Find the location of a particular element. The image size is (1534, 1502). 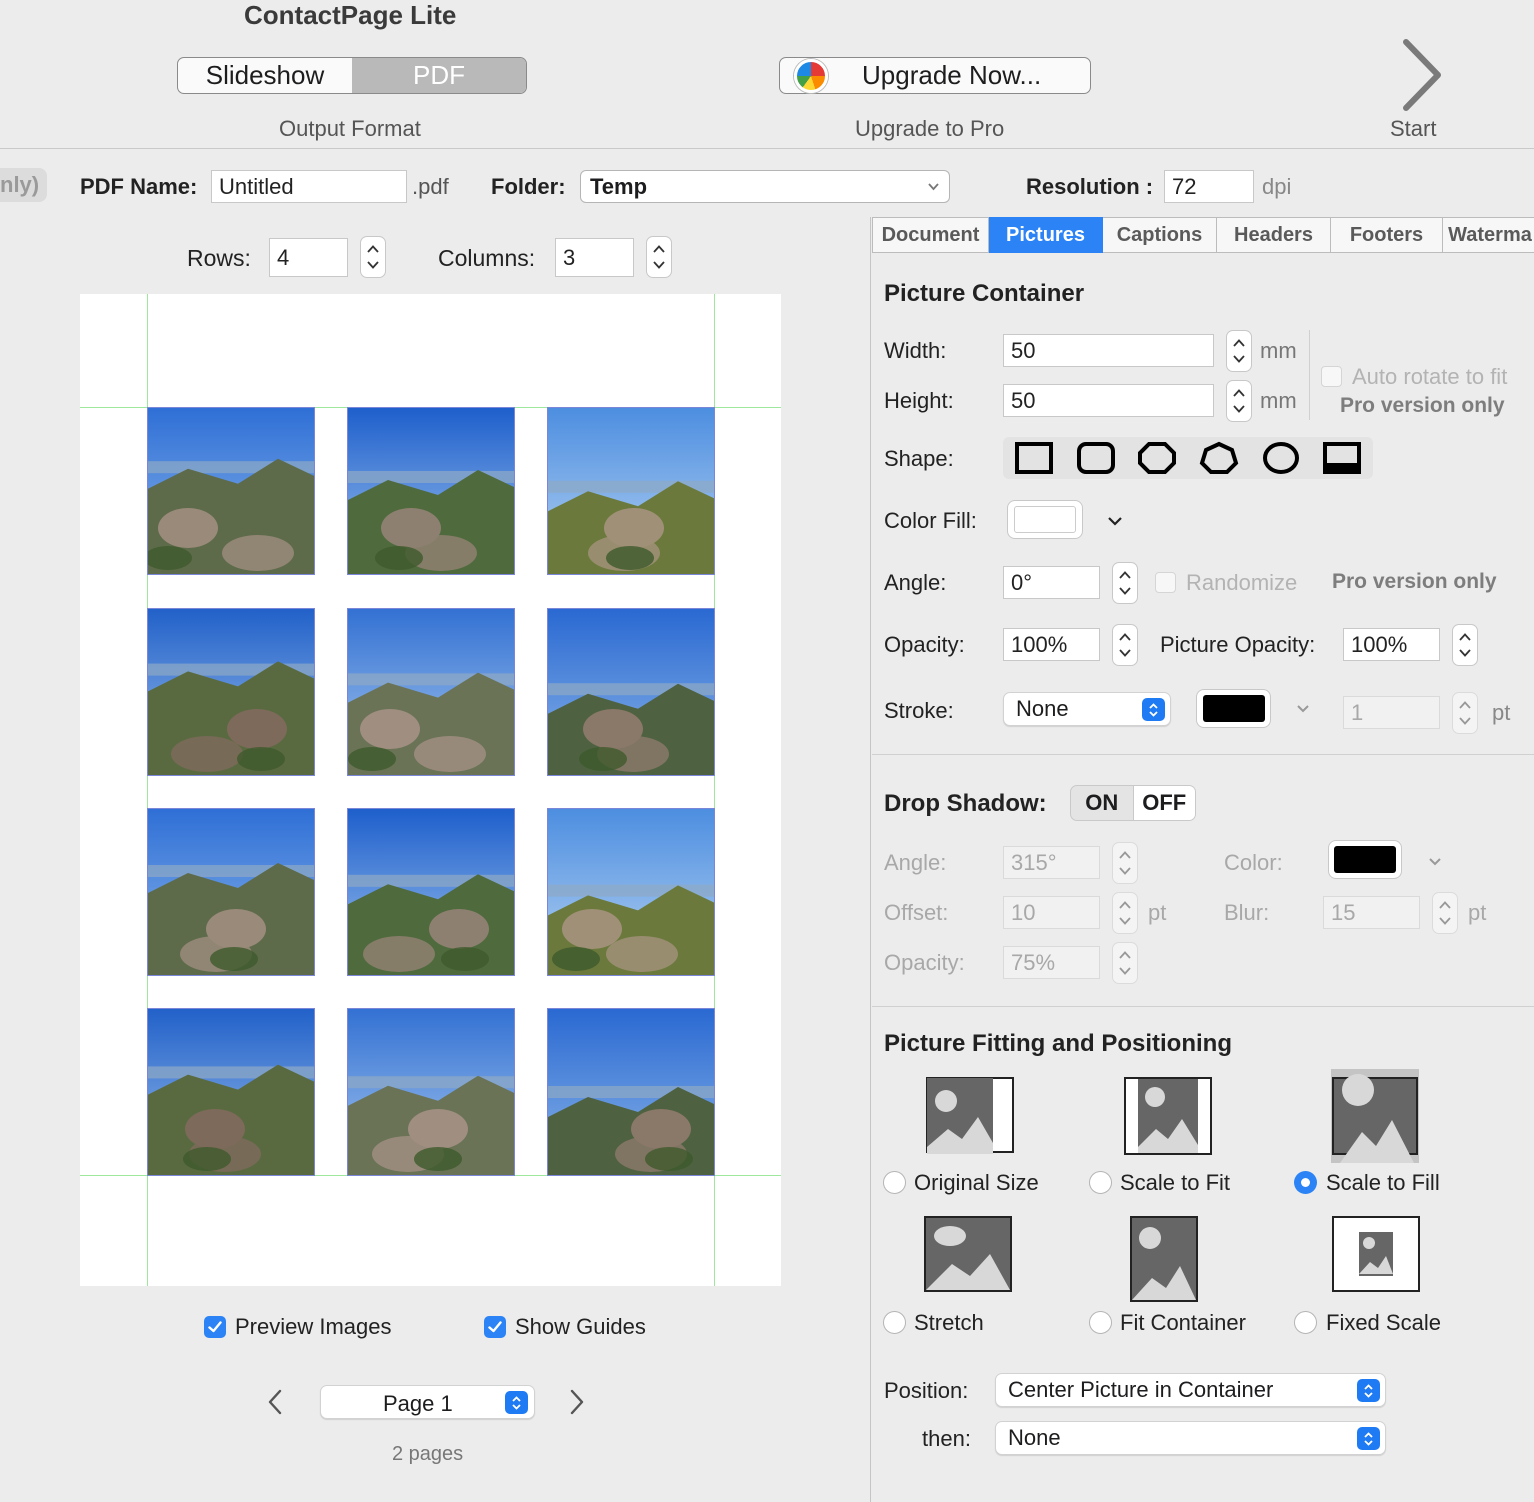

start-chevron-icon is located at coordinates (1422, 75).